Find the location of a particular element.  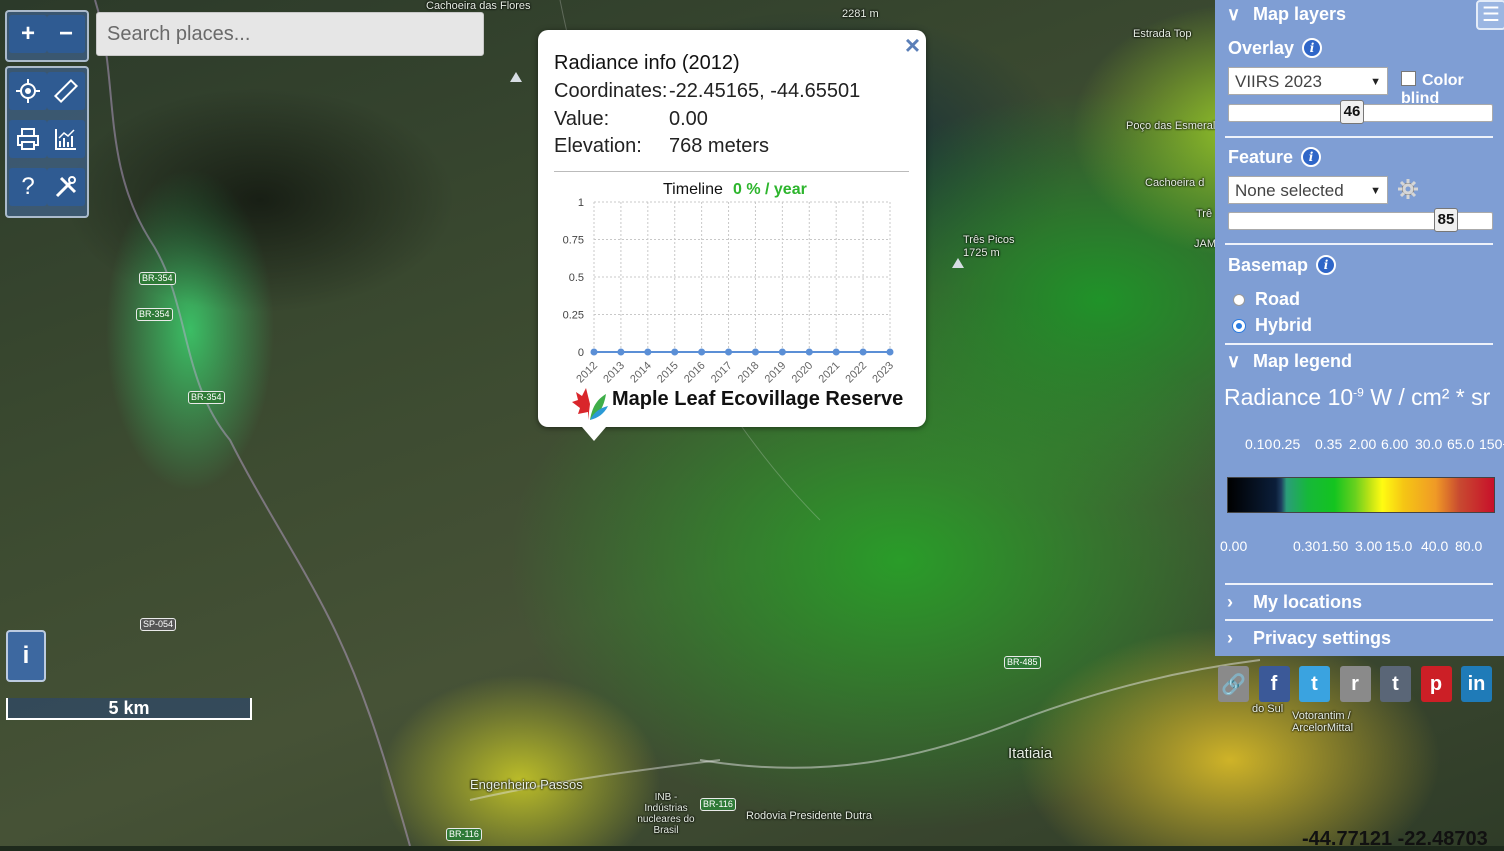

legend-top-tick: 0.25 is located at coordinates (1287, 444).